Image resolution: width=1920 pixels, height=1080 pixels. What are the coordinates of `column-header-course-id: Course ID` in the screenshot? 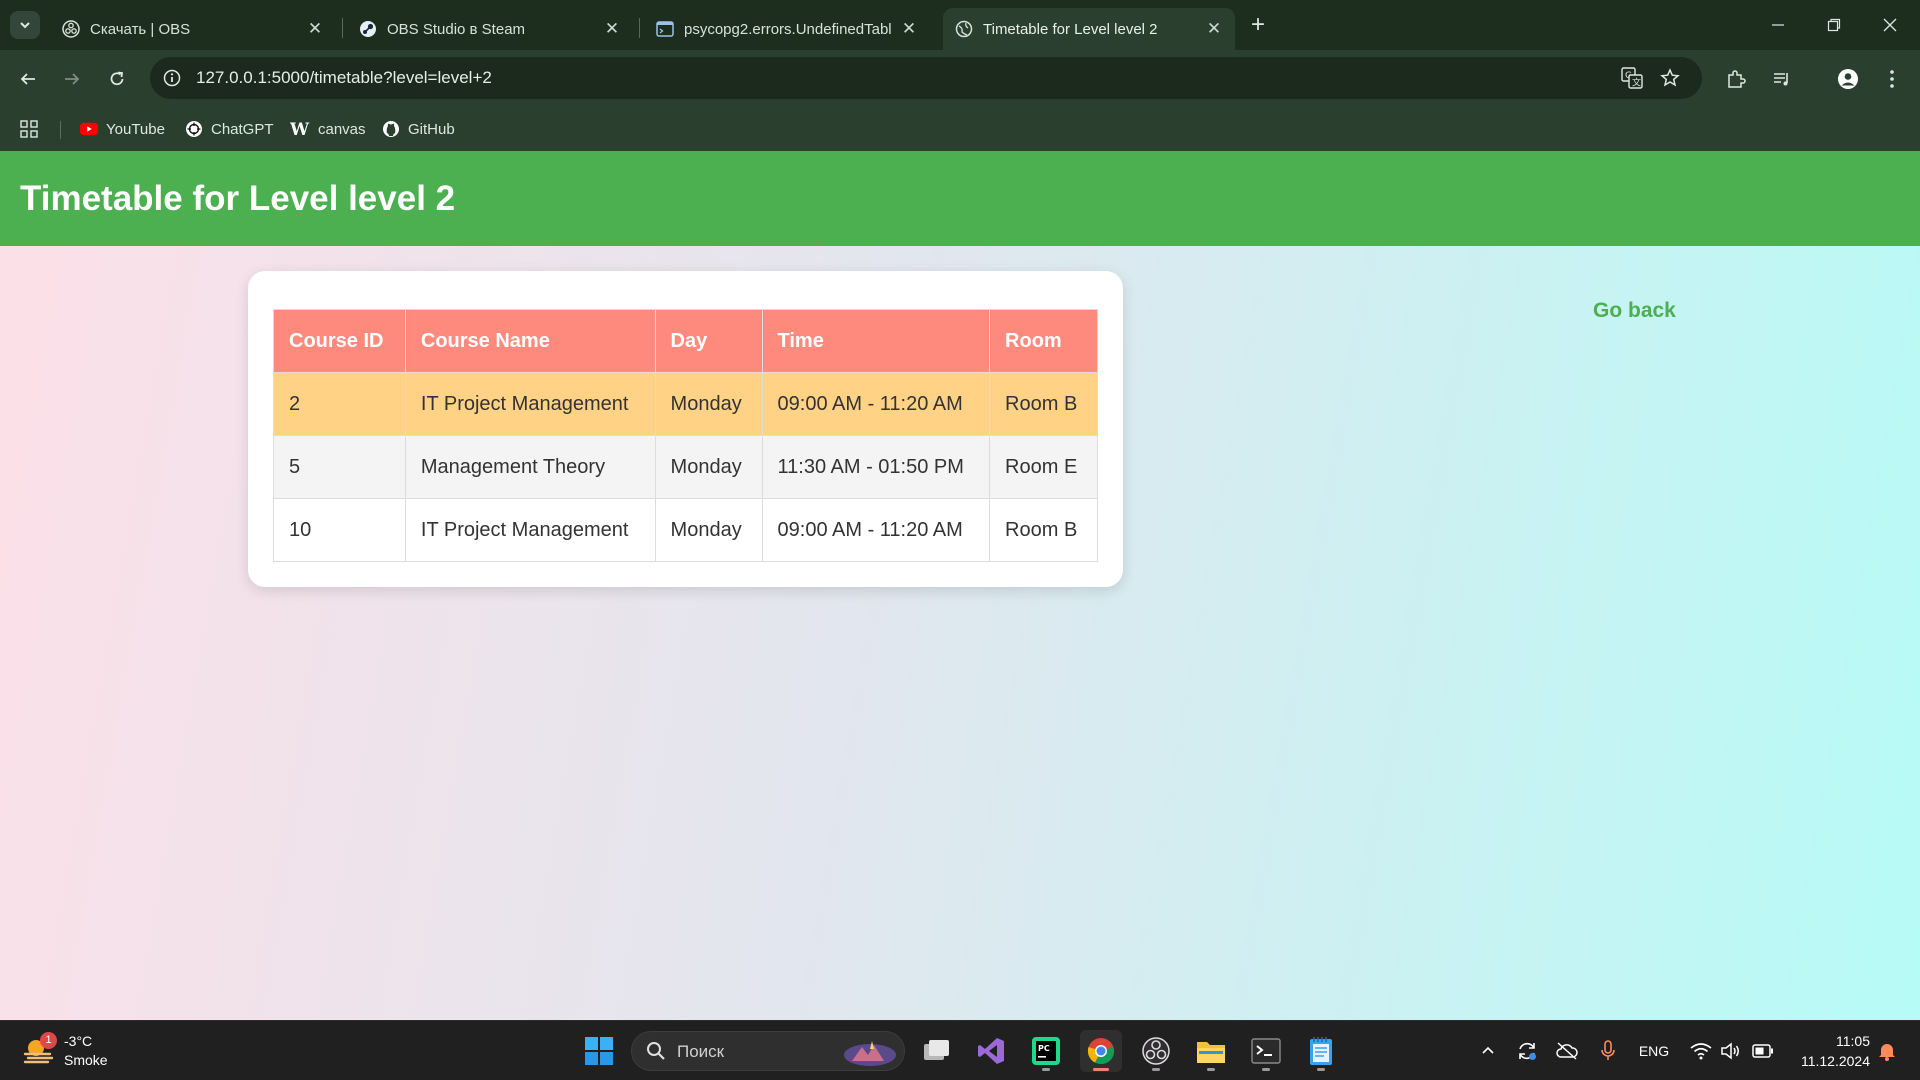 It's located at (339, 341).